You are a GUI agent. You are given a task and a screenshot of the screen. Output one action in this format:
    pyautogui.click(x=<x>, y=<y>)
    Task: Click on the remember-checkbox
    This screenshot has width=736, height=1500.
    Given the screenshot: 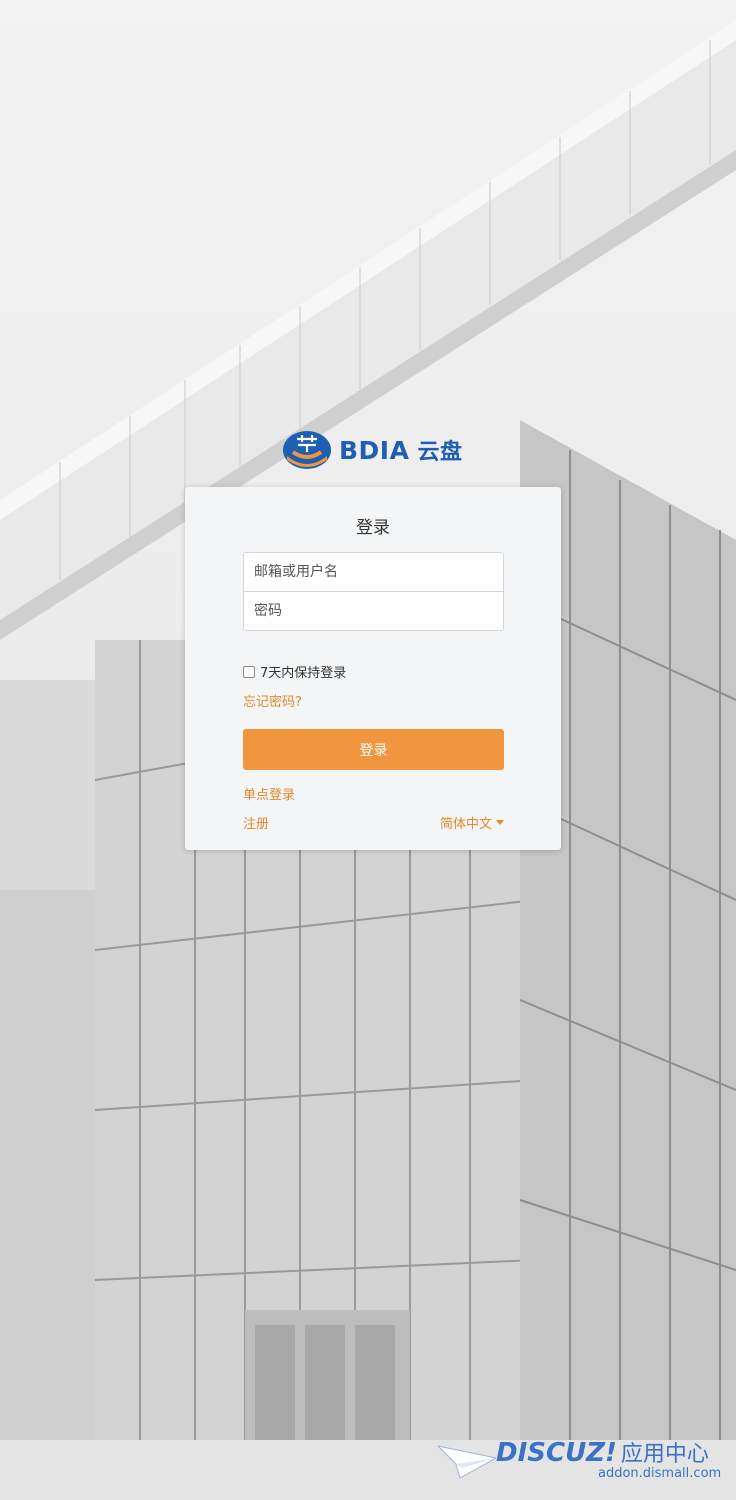 What is the action you would take?
    pyautogui.click(x=249, y=671)
    